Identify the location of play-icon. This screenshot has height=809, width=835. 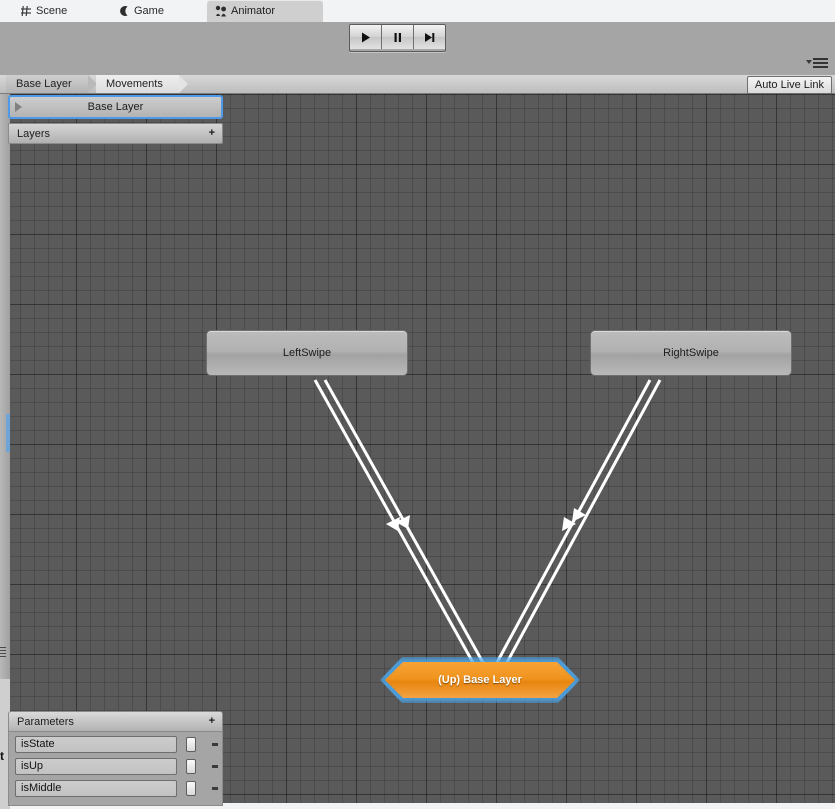
(365, 37).